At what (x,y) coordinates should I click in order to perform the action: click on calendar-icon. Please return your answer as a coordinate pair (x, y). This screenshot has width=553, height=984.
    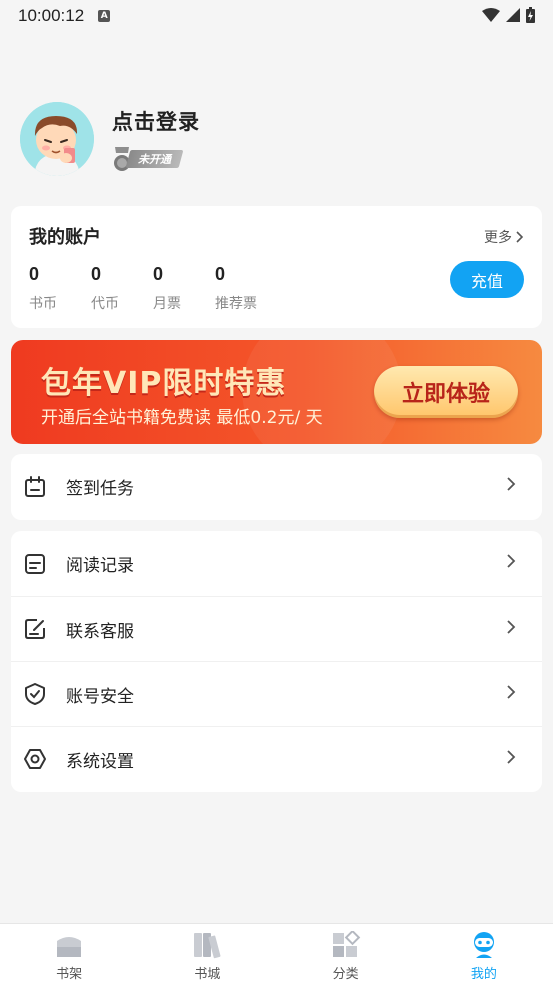
    Looking at the image, I should click on (35, 486).